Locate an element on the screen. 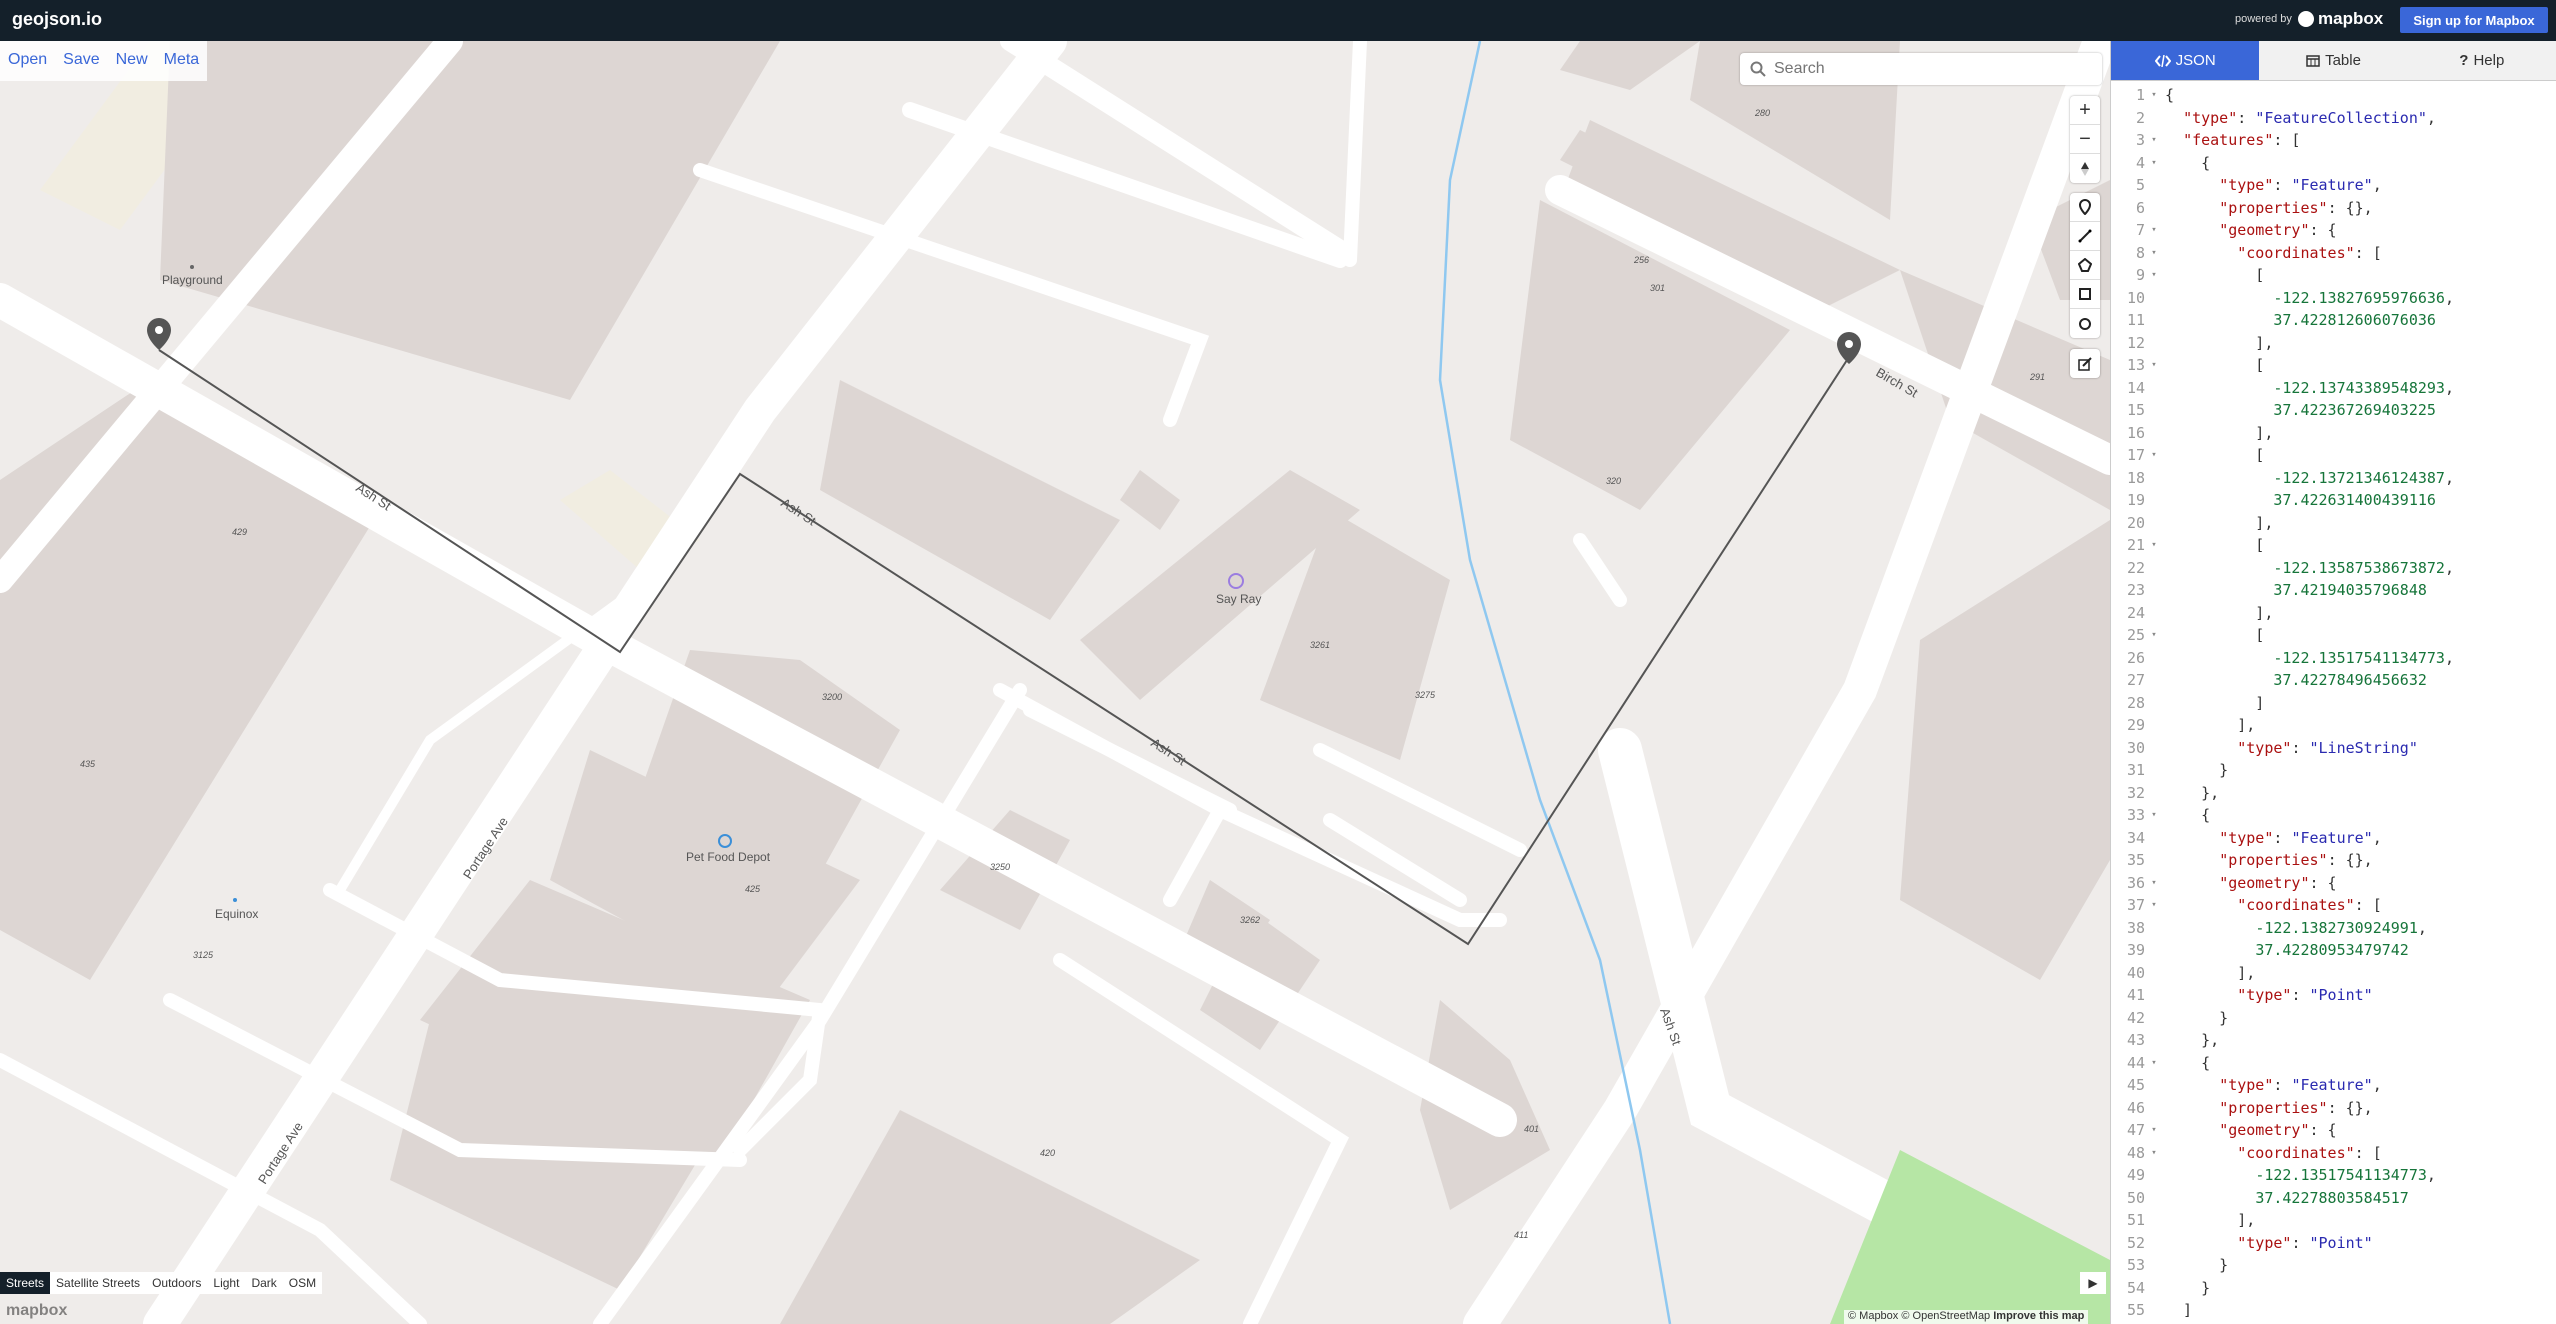  tab-help: ? Help is located at coordinates (2482, 60).